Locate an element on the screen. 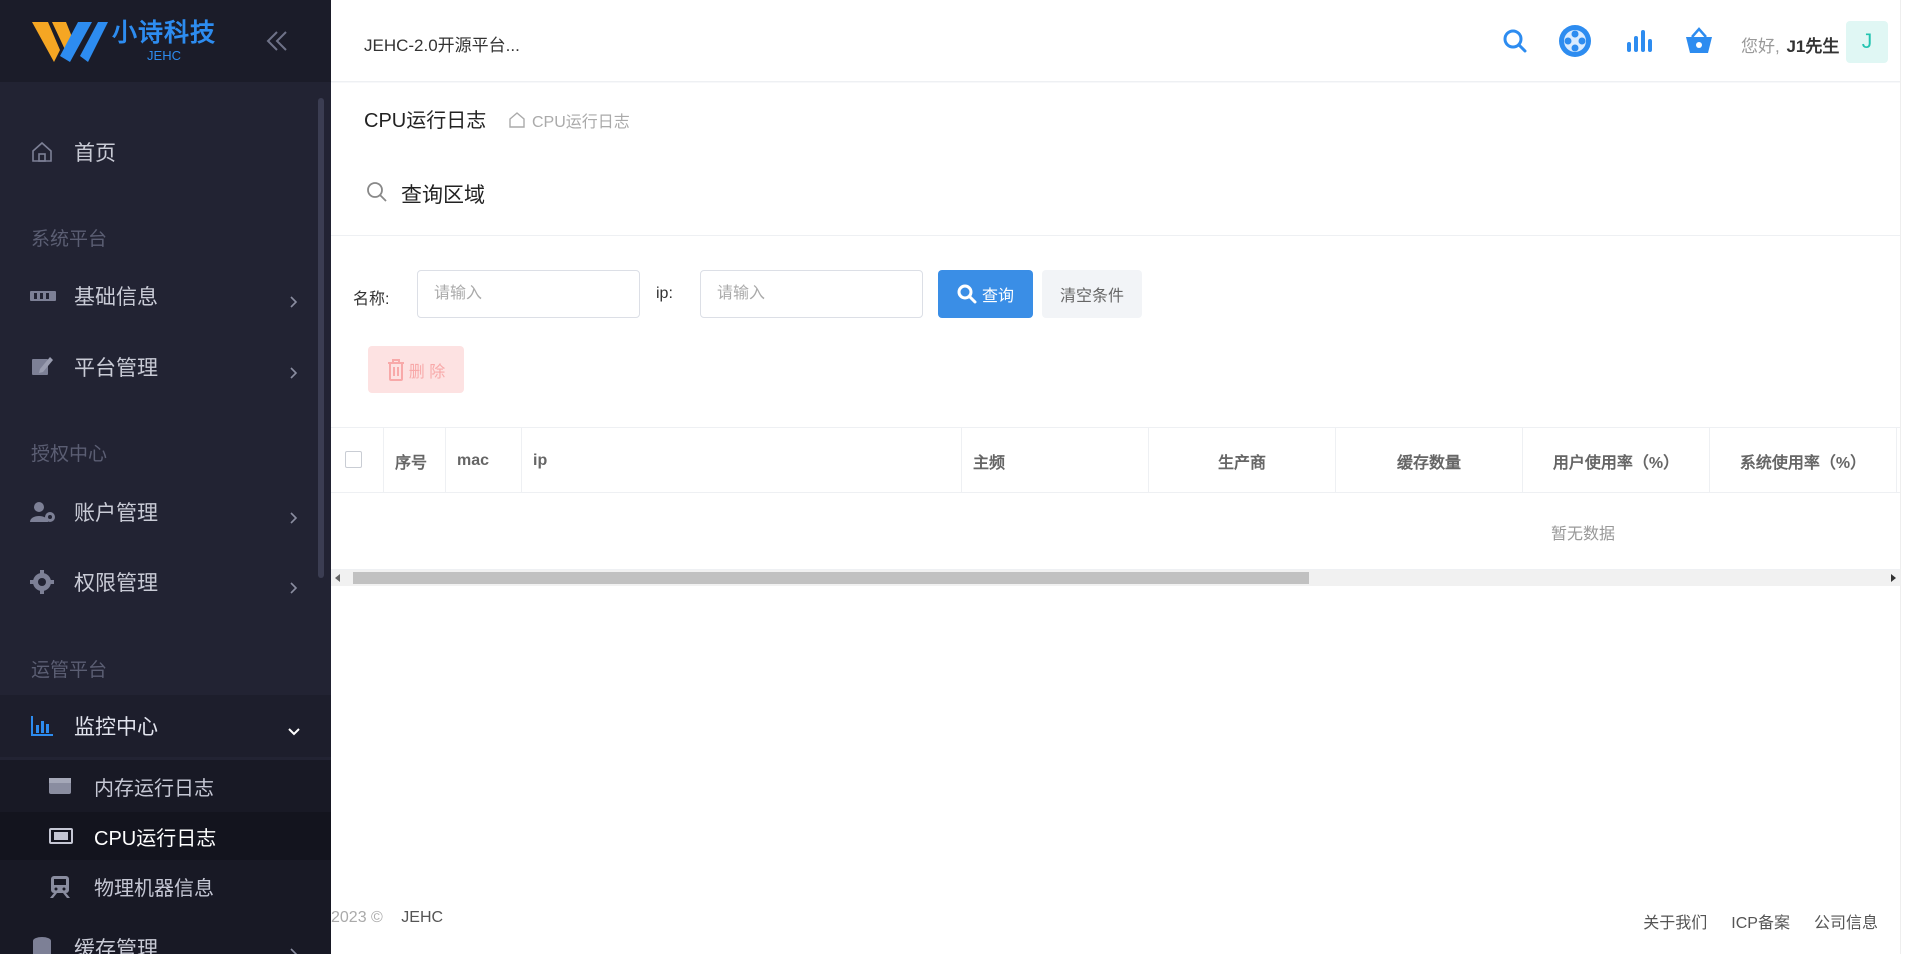  basket-icon is located at coordinates (1699, 41).